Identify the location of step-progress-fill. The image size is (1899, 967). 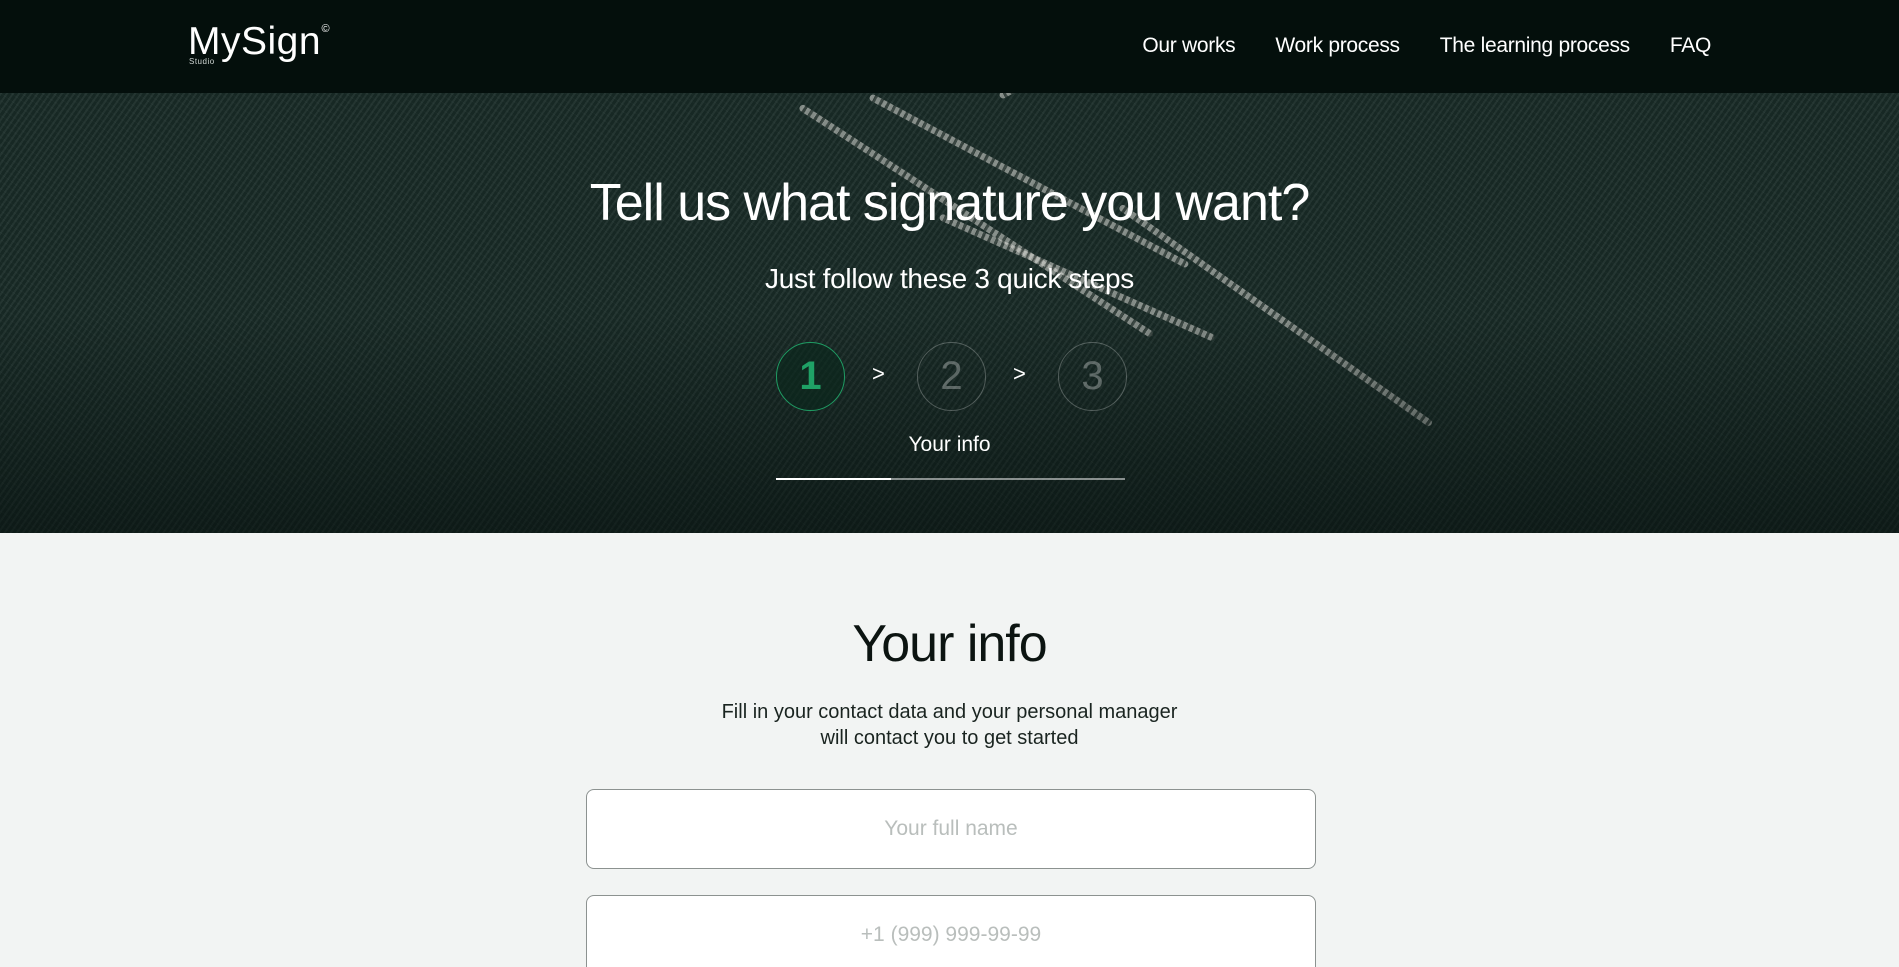
(834, 479).